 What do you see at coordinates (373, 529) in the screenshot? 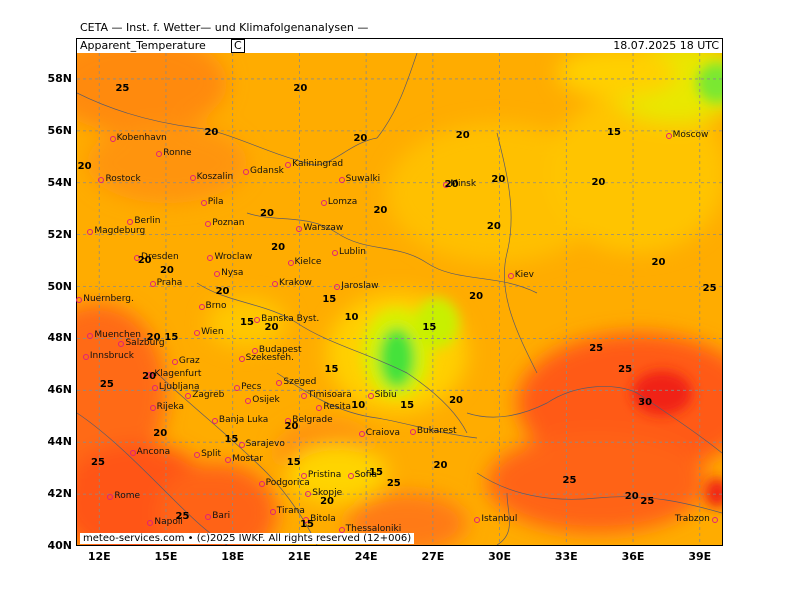
I see `city-name: Thessaloniki` at bounding box center [373, 529].